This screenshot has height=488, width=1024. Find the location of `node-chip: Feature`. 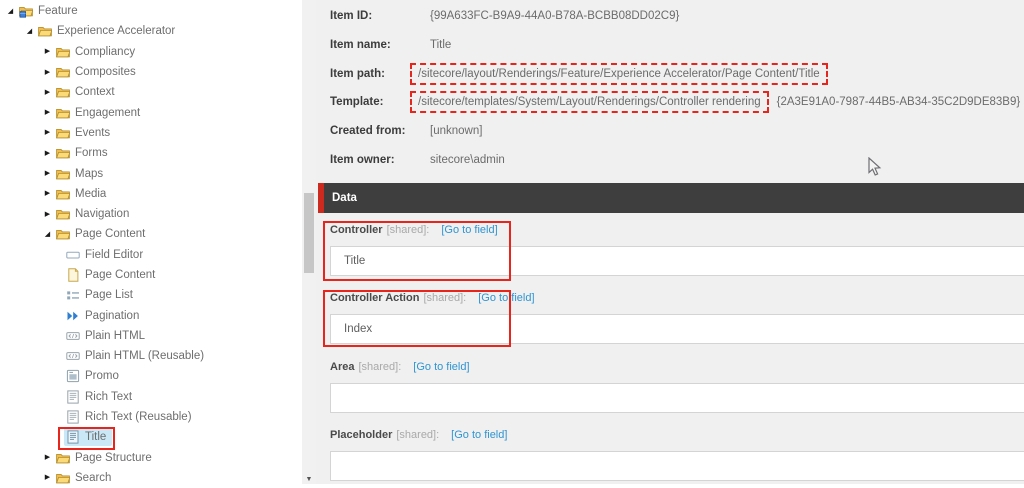

node-chip: Feature is located at coordinates (50, 11).